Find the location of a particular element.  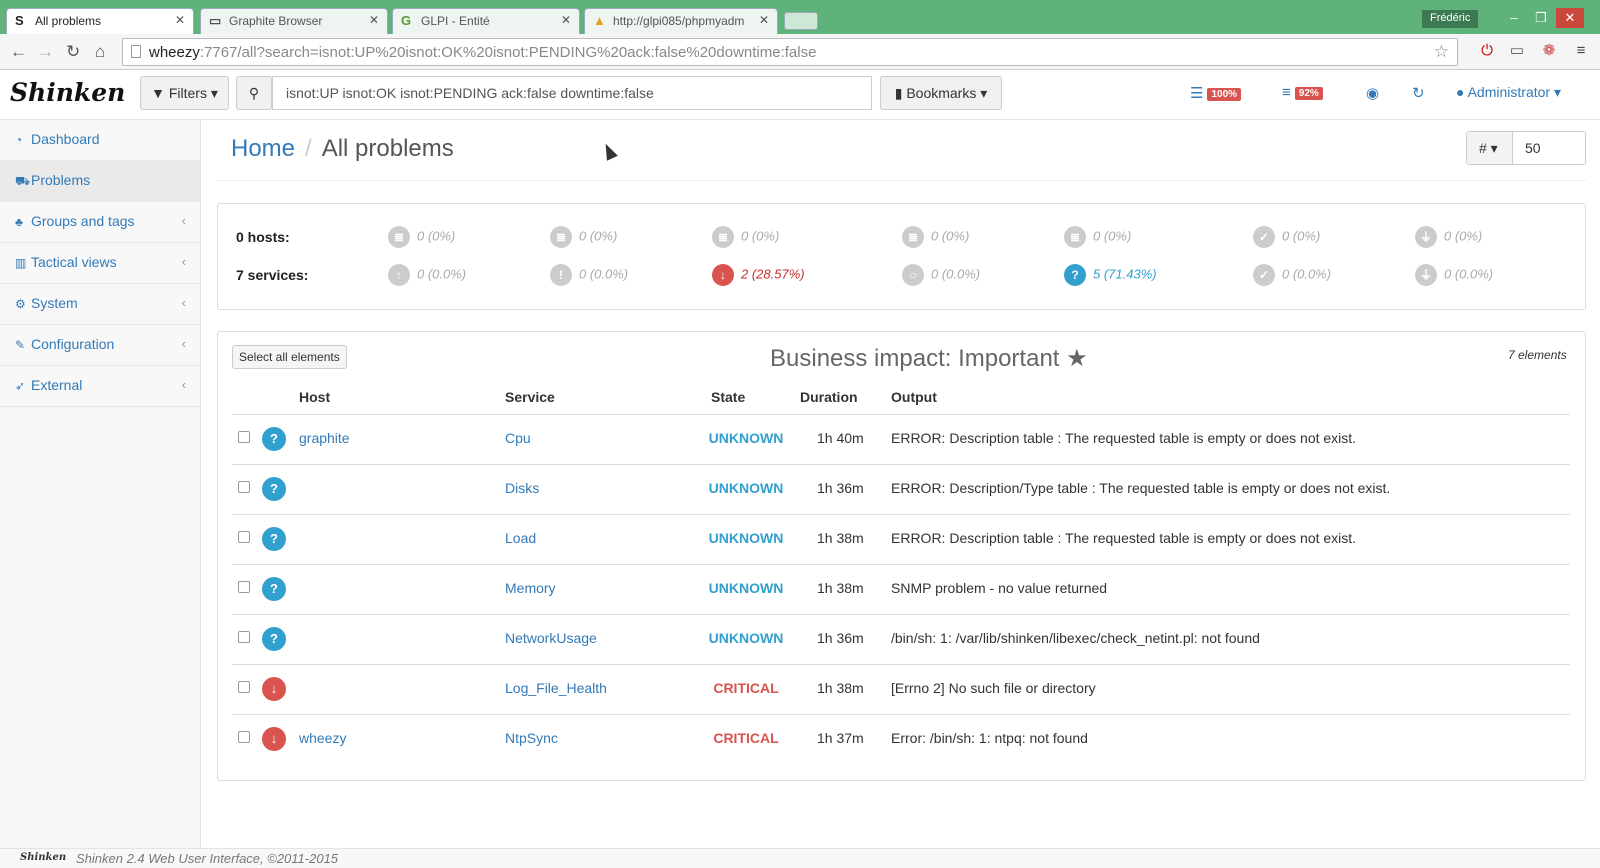

sidebar-item-tactical: ▥ Tactical views ‹ is located at coordinates (100, 263).